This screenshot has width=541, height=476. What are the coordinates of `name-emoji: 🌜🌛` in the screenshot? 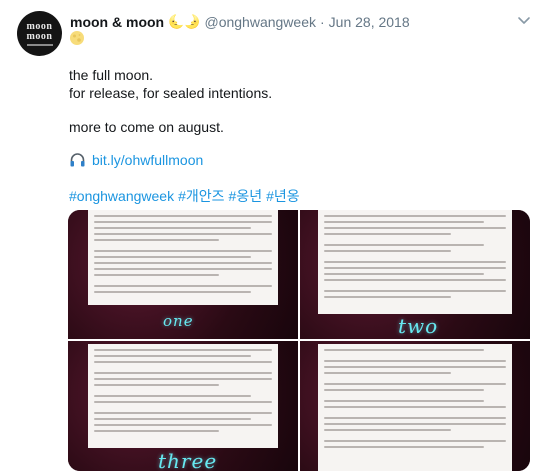 It's located at (184, 21).